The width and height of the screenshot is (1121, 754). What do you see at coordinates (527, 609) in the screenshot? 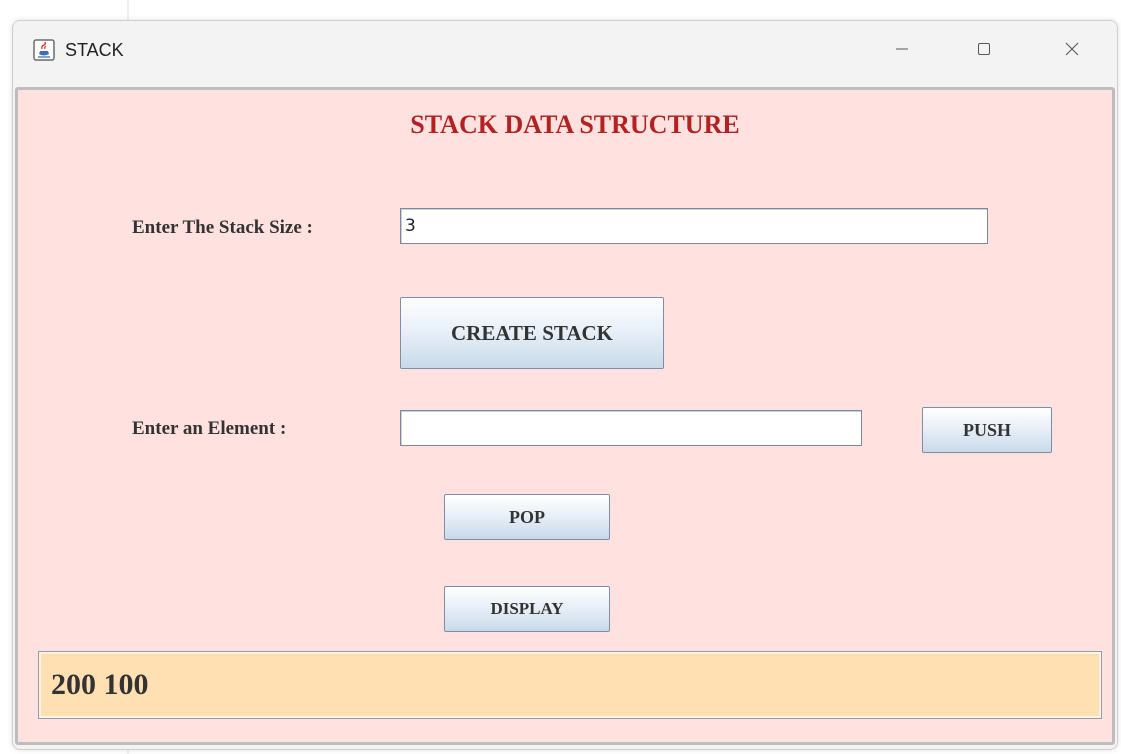
I see `display-button: DISPLAY` at bounding box center [527, 609].